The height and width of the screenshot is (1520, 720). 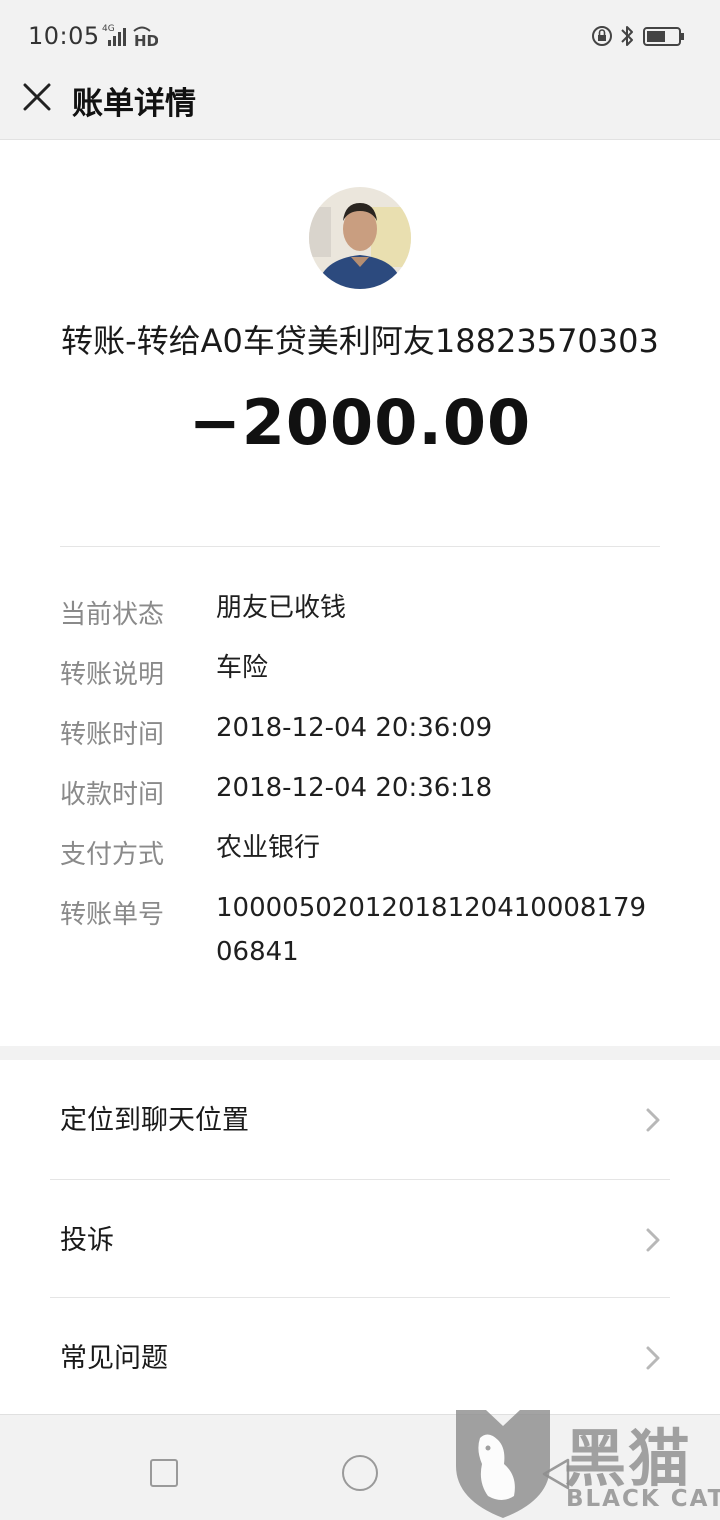 I want to click on detail-row-transfer-id: 转账单号 1000050201201812041000817906841, so click(x=360, y=935).